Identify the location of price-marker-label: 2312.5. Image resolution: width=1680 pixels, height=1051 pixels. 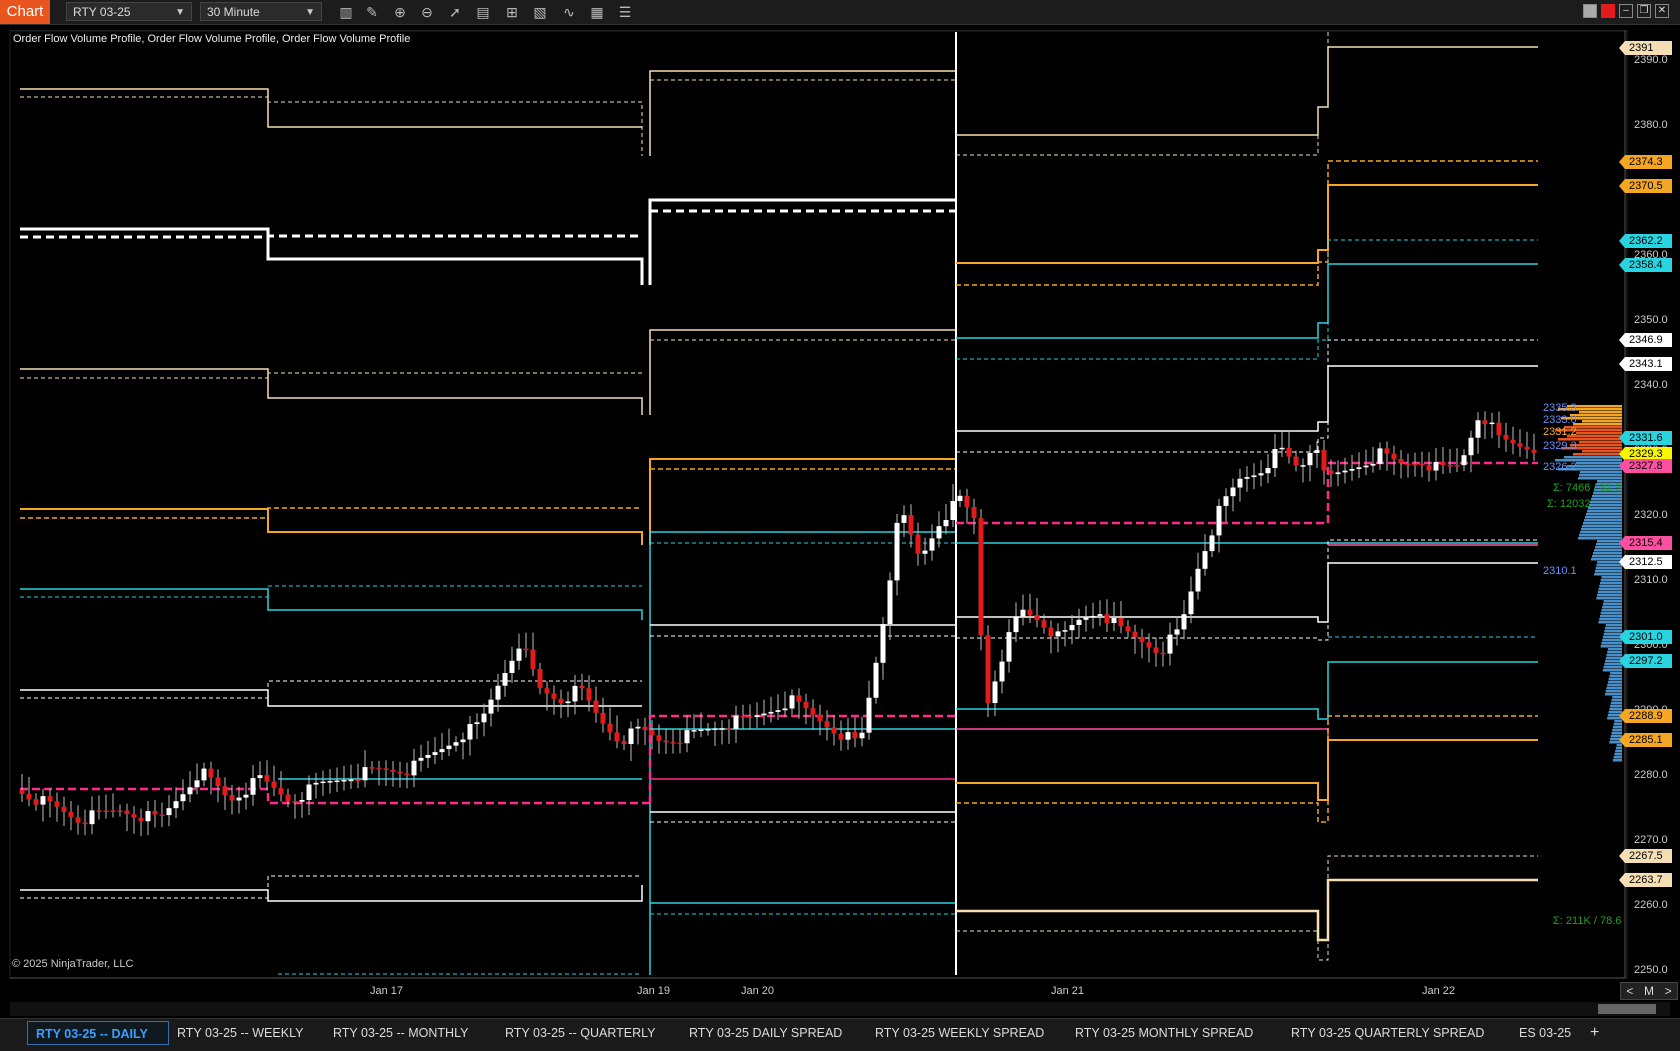
(1645, 562).